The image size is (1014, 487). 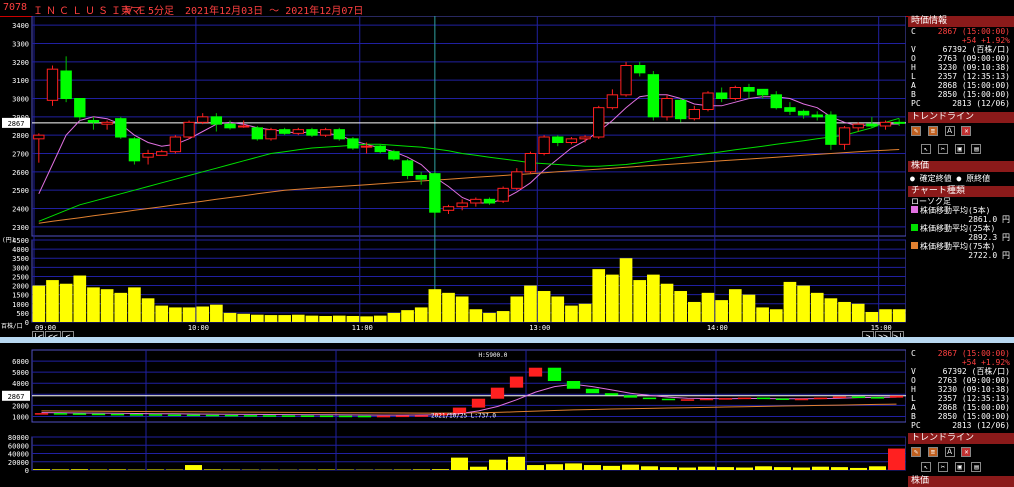 I want to click on ma-item: 株価移動平均(25本), so click(x=961, y=228).